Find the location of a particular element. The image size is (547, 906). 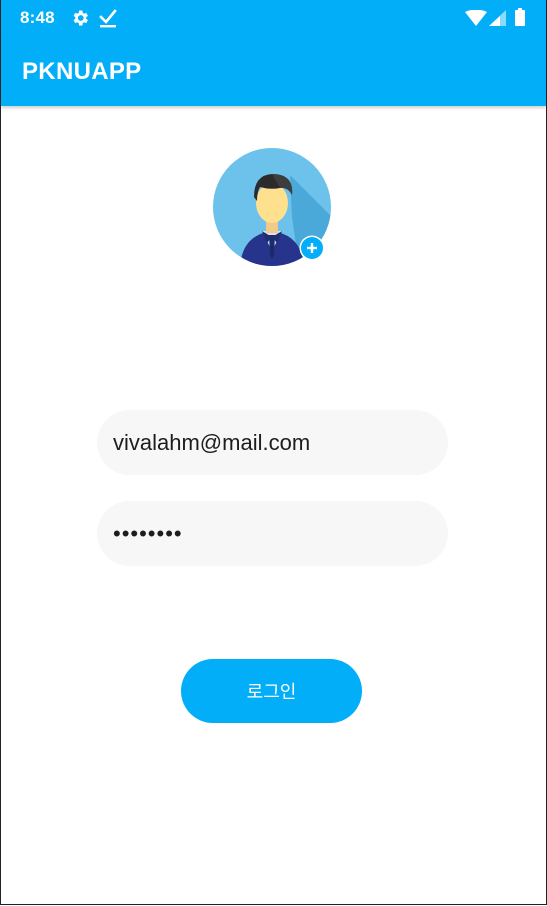

app-title: PKNUAPP is located at coordinates (82, 71).